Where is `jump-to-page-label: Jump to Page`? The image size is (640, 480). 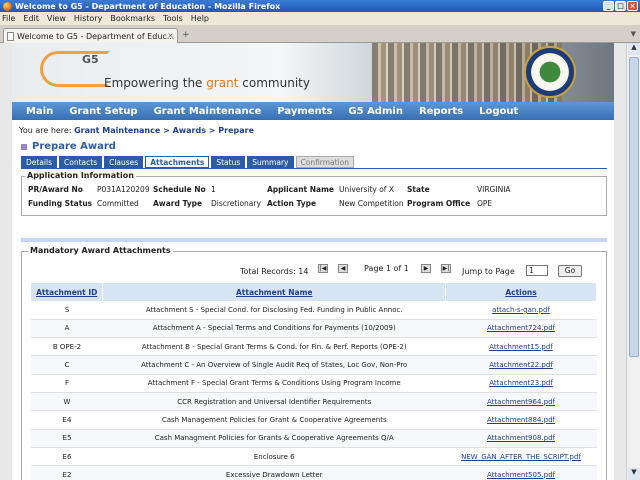 jump-to-page-label: Jump to Page is located at coordinates (488, 271).